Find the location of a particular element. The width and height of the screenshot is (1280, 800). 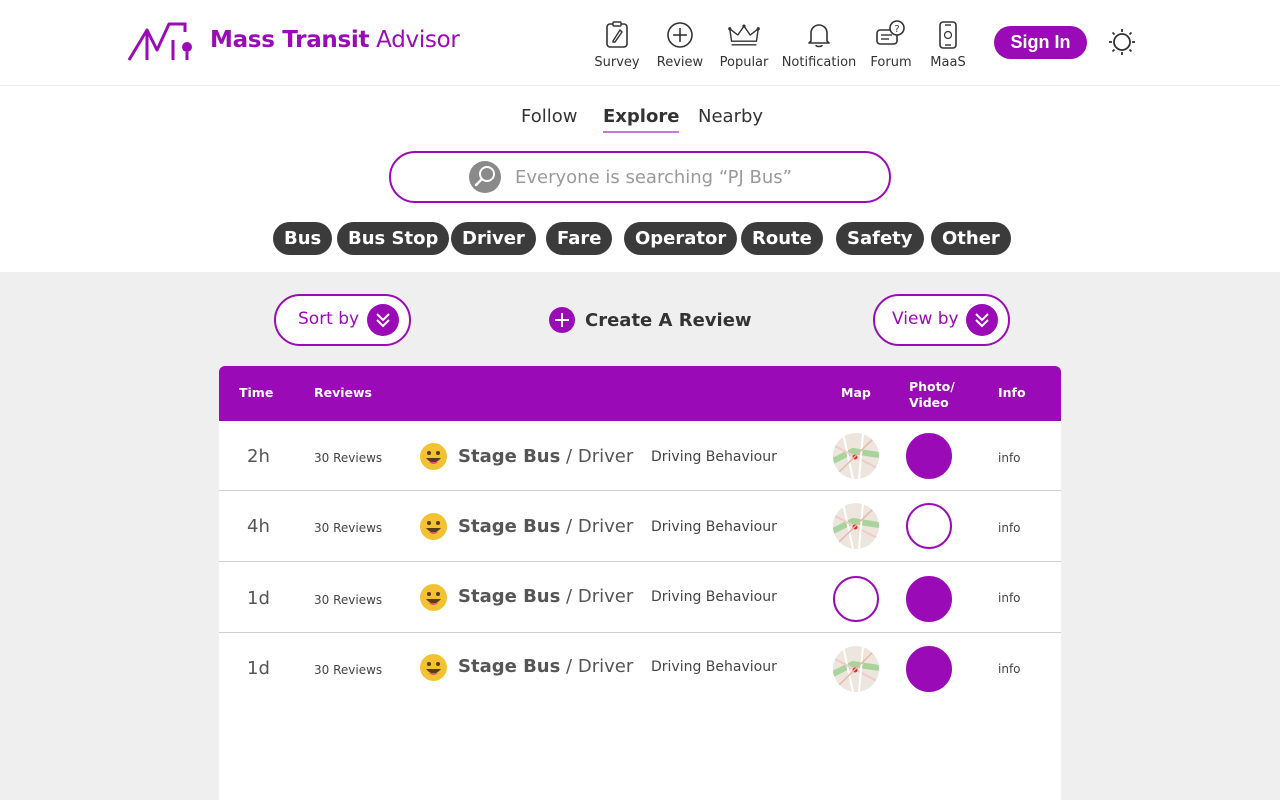

brand-name: Mass Transit Advisor is located at coordinates (335, 40).